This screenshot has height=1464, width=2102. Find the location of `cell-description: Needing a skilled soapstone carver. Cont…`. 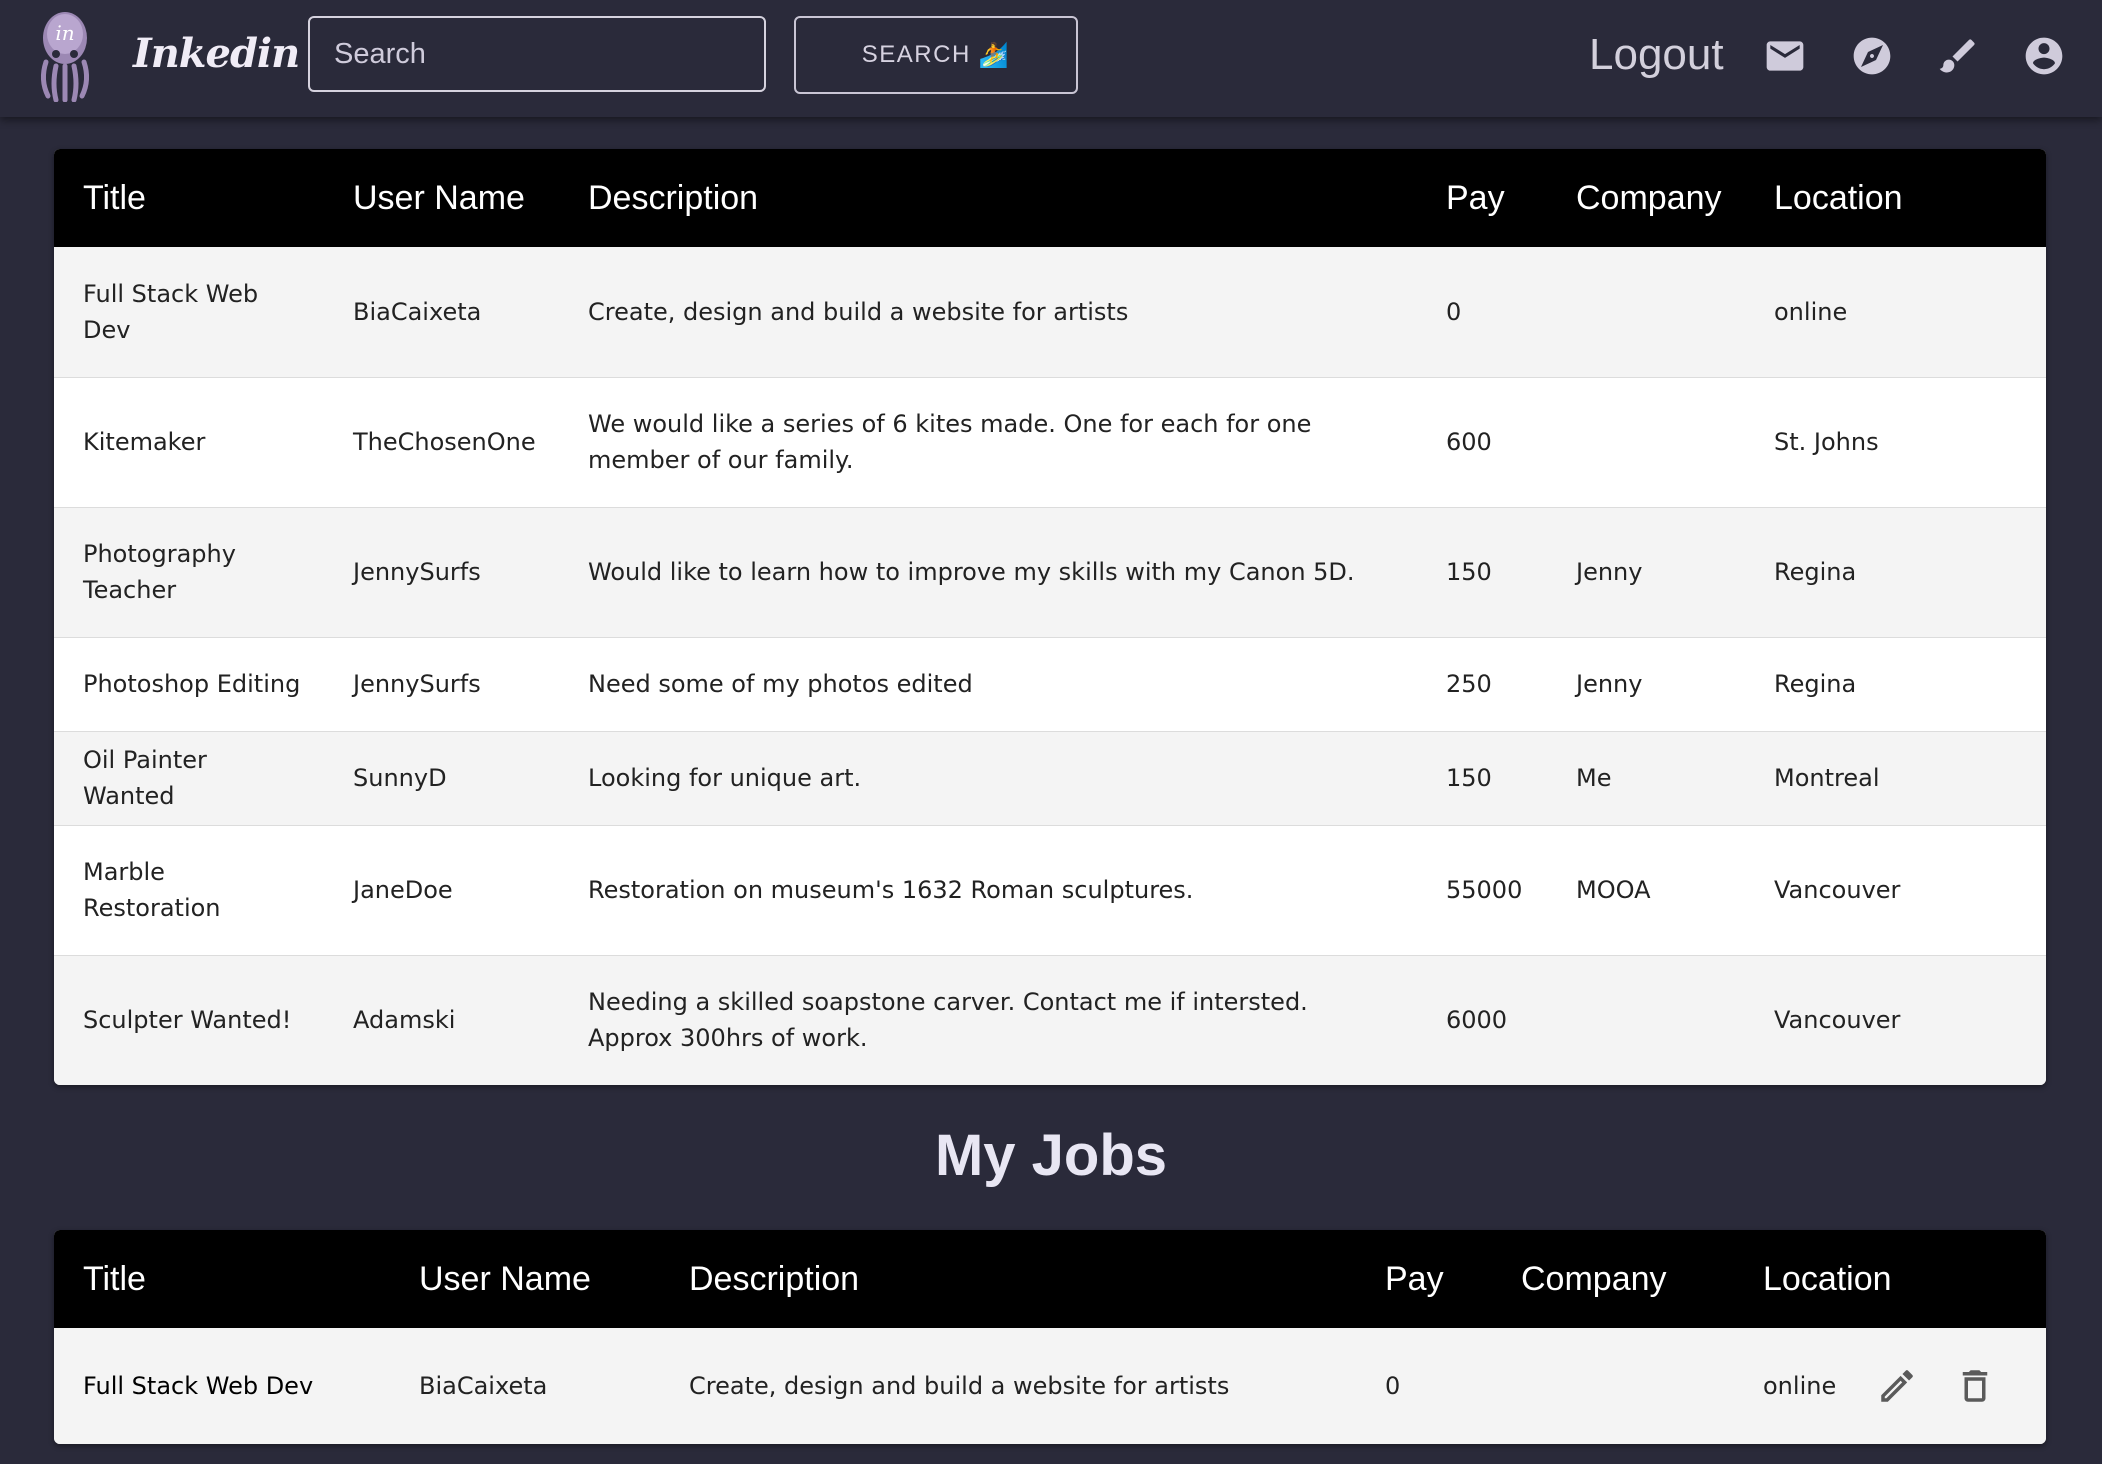

cell-description: Needing a skilled soapstone carver. Cont… is located at coordinates (948, 1020).